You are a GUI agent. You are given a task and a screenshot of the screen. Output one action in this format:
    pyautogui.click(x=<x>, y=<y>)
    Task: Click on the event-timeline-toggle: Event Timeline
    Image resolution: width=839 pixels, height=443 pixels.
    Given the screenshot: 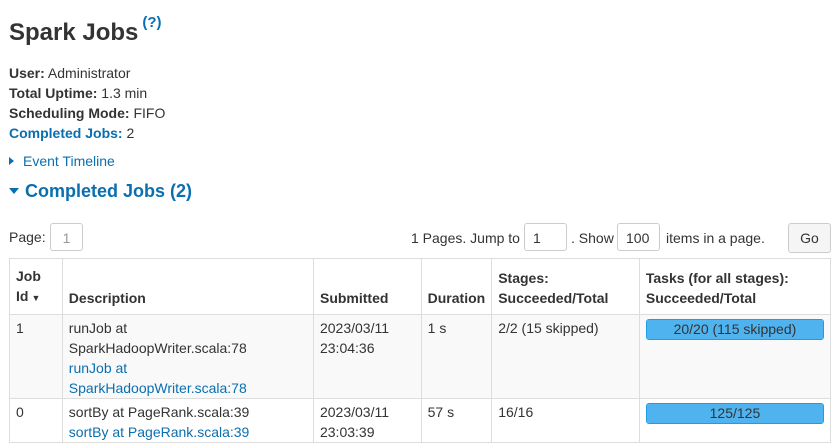 What is the action you would take?
    pyautogui.click(x=62, y=161)
    